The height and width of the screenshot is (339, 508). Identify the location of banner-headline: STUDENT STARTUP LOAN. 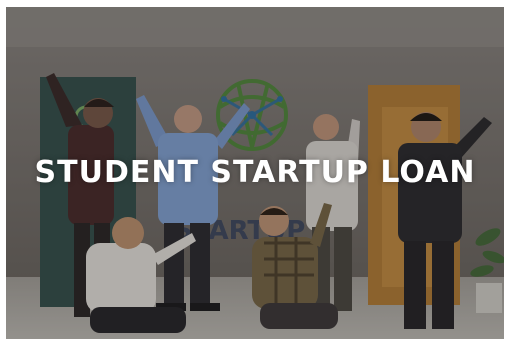
(255, 173).